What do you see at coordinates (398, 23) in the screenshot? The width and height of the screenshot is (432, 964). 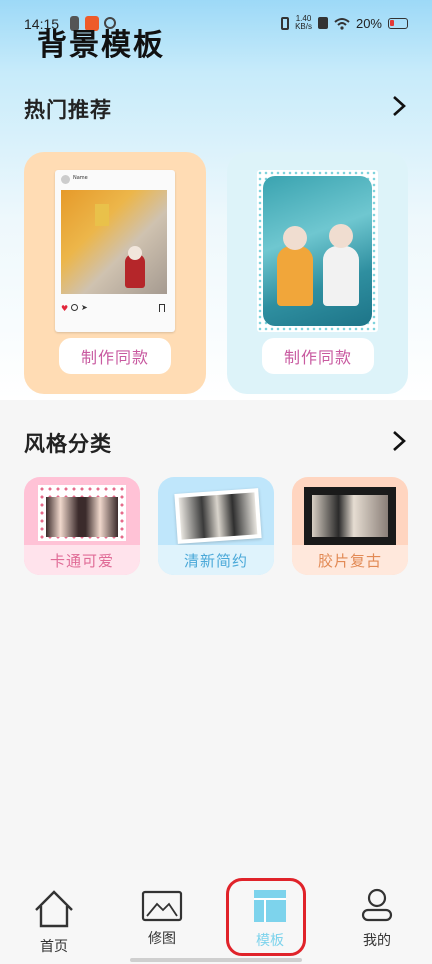 I see `battery-icon` at bounding box center [398, 23].